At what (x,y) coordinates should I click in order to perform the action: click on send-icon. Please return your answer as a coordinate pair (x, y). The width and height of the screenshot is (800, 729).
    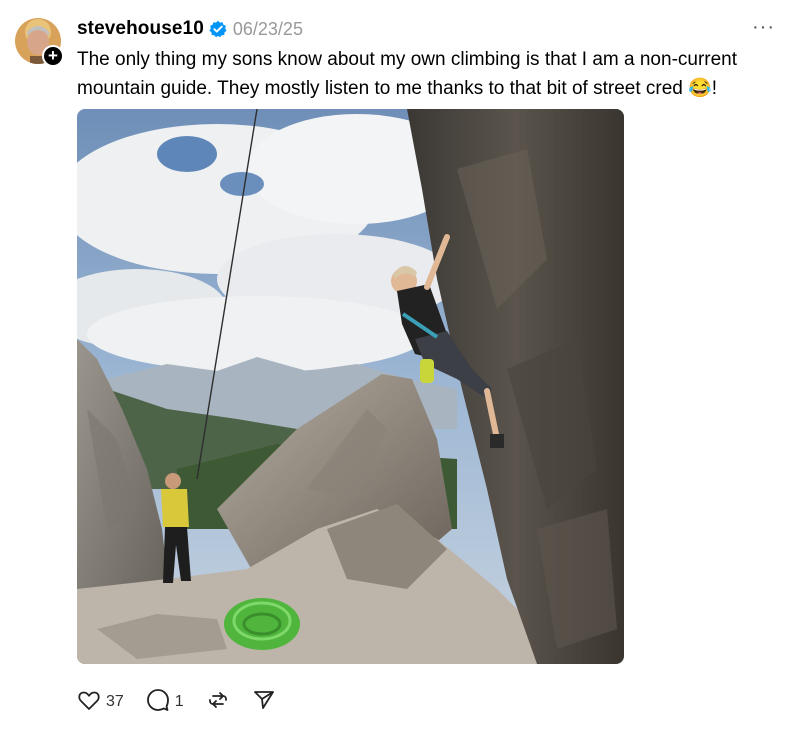
    Looking at the image, I should click on (264, 702).